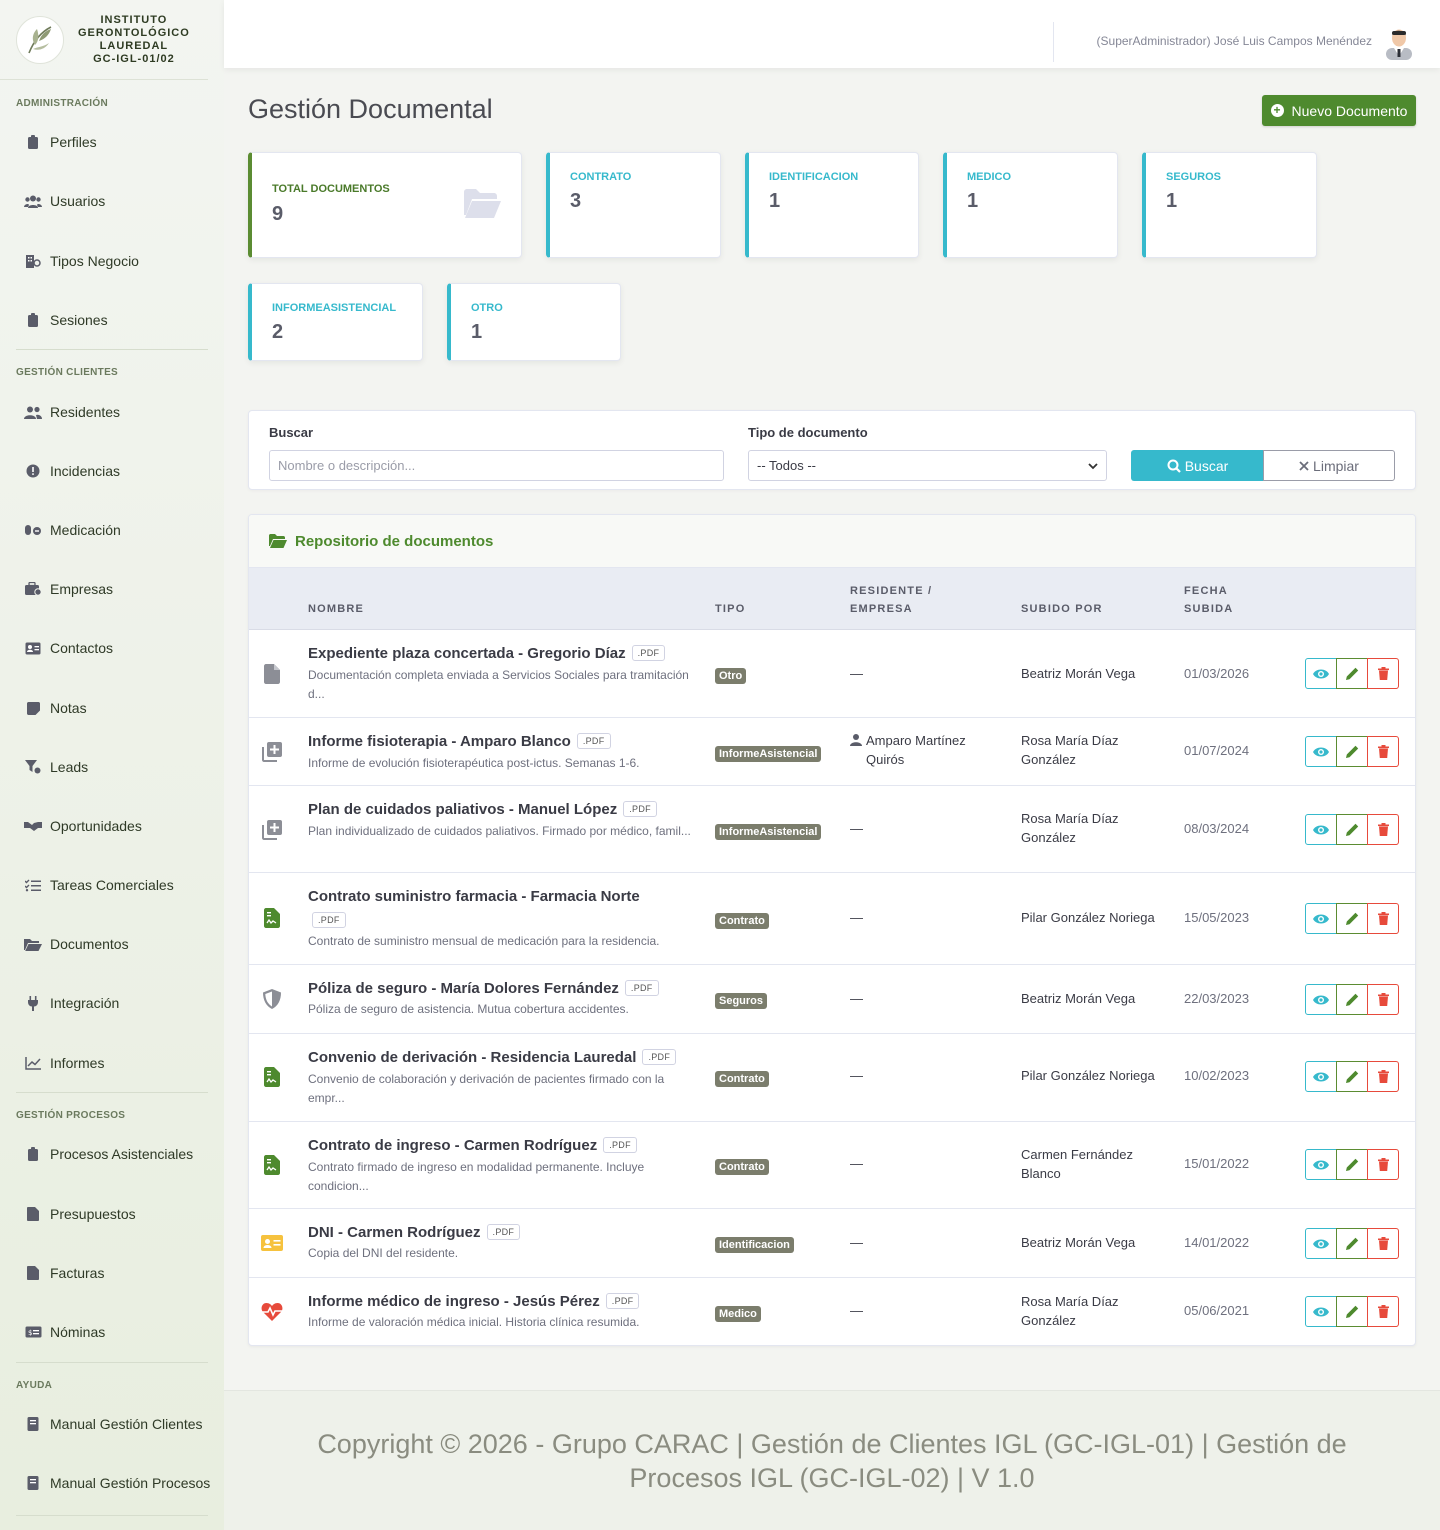  I want to click on sidebar-item-notas: Notas, so click(112, 708).